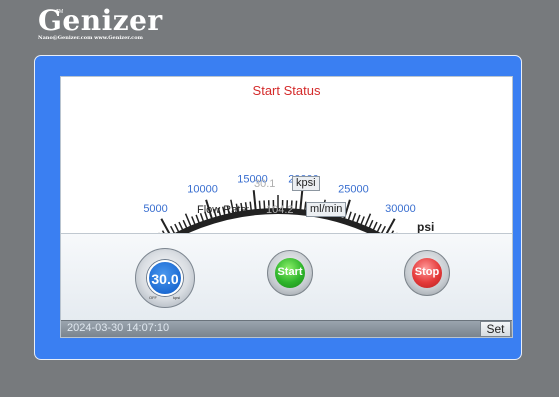  I want to click on stop-button: Stop, so click(427, 273).